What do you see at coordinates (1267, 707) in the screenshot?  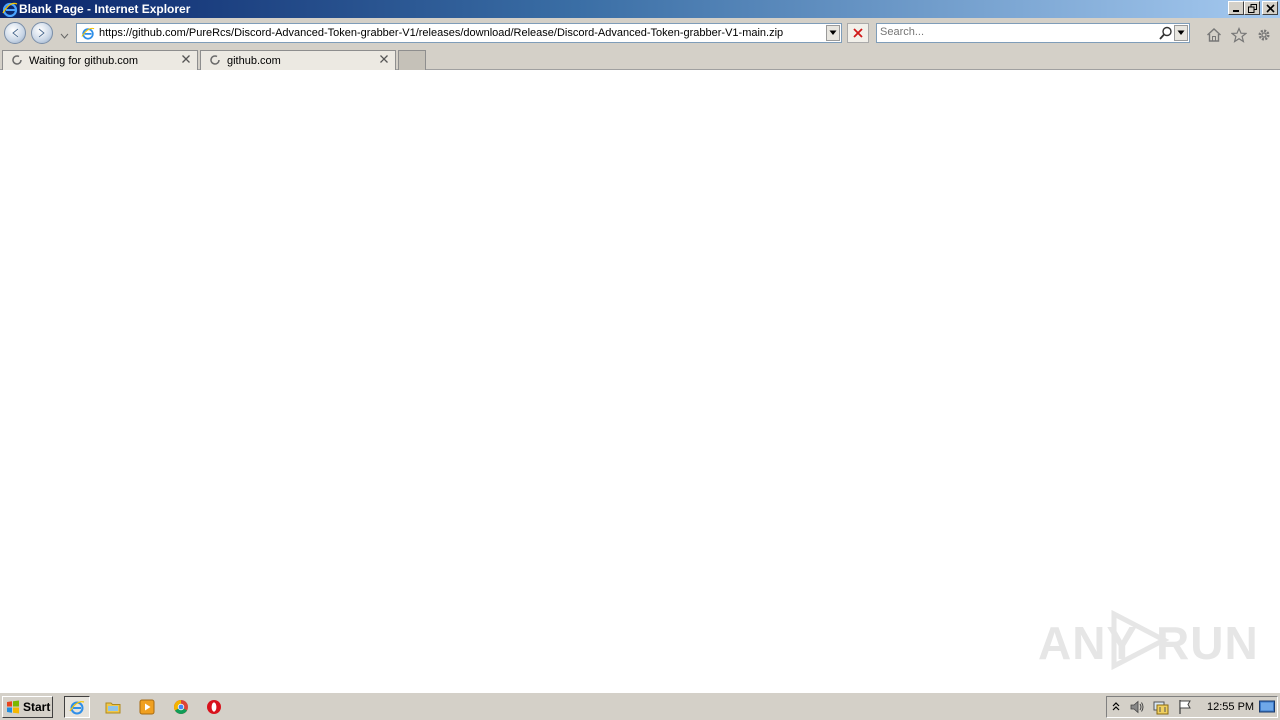 I see `show-desktop-icon` at bounding box center [1267, 707].